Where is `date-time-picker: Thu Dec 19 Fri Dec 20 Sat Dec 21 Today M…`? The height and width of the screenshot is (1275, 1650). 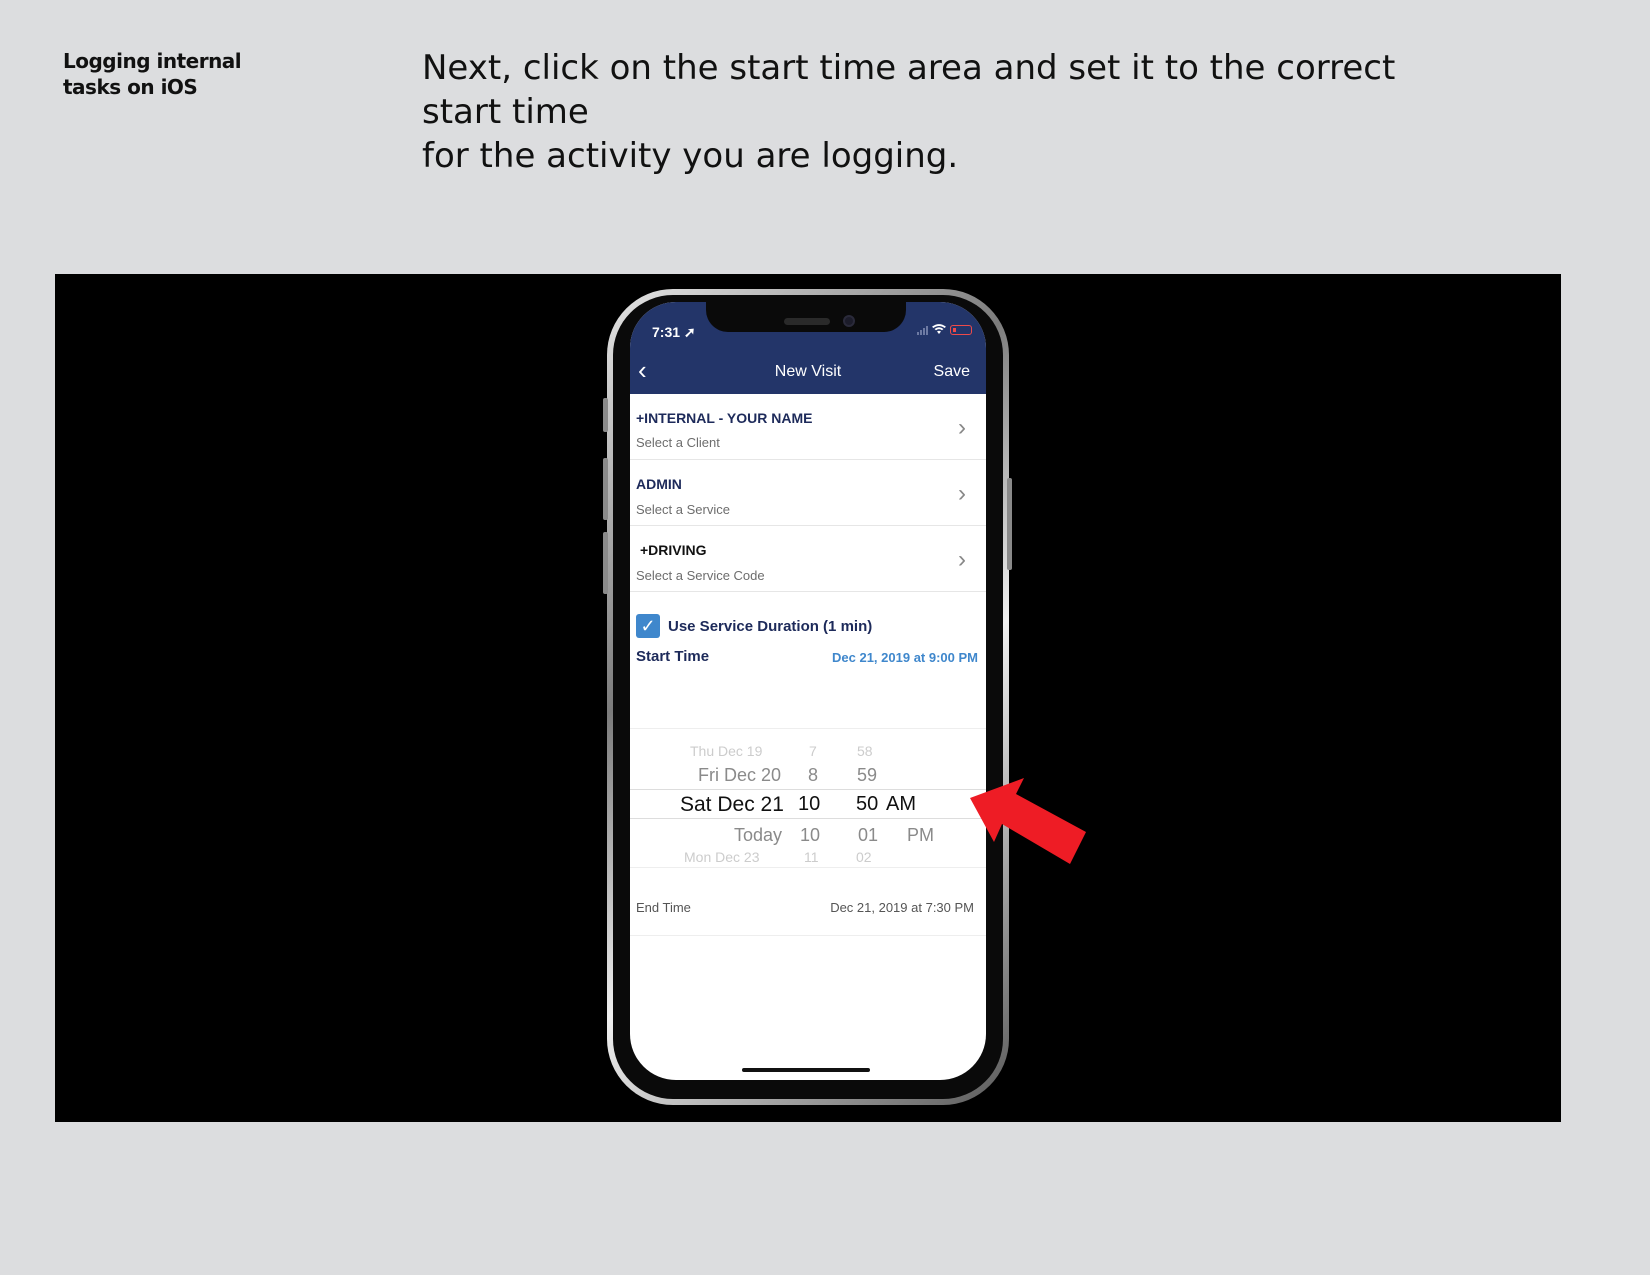
date-time-picker: Thu Dec 19 Fri Dec 20 Sat Dec 21 Today M… is located at coordinates (808, 798).